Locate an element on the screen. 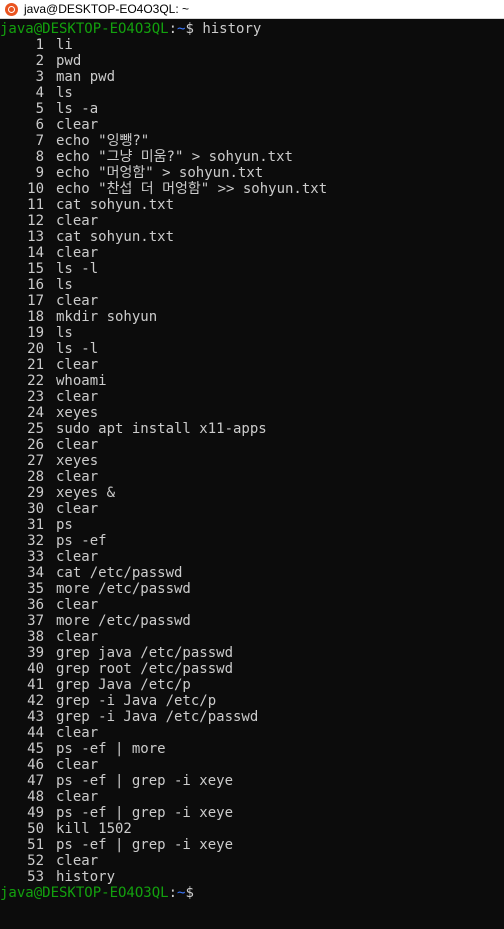 This screenshot has height=929, width=504. history-entry: 11 cat sohyun.txt is located at coordinates (252, 205).